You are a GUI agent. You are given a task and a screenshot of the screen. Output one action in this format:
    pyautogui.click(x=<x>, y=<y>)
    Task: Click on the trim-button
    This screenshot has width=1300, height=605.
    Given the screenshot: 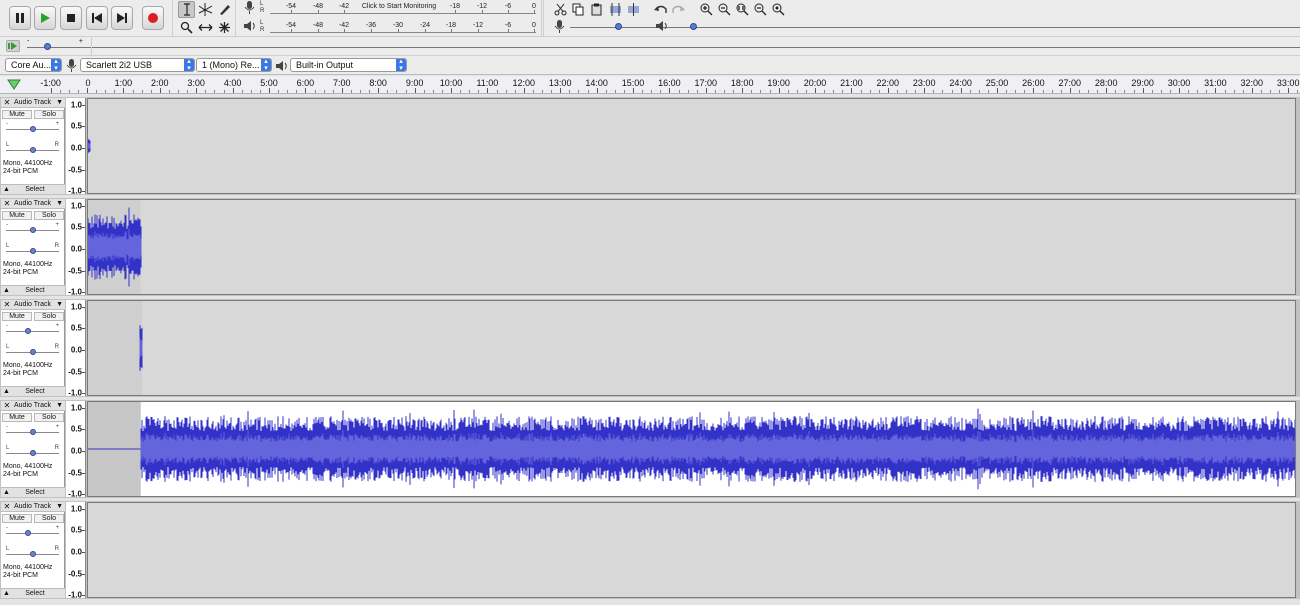 What is the action you would take?
    pyautogui.click(x=615, y=9)
    